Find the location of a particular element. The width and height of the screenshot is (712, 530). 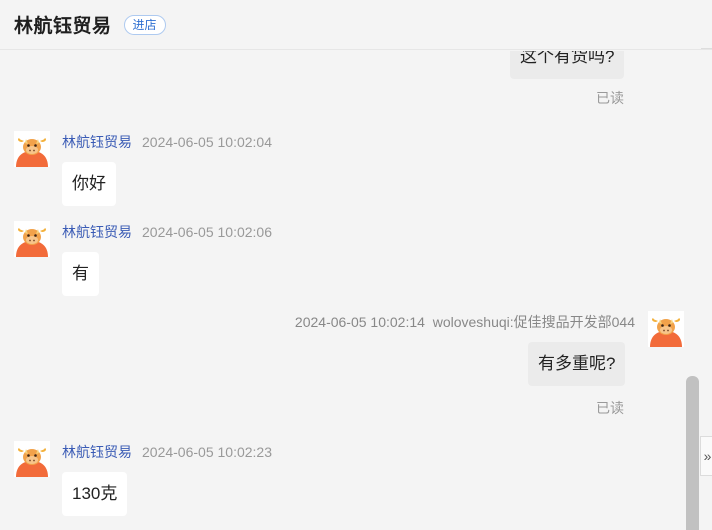

message-time: 2024-06-05 10:02:14 is located at coordinates (359, 322).